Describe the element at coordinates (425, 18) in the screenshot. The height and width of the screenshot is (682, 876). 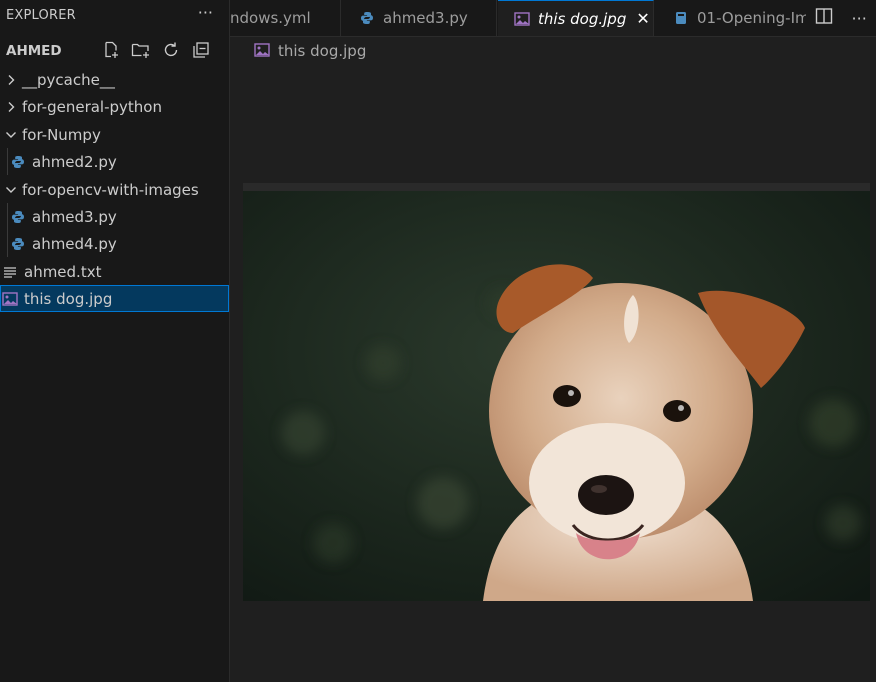
I see `tab-label: ahmed3.py` at that location.